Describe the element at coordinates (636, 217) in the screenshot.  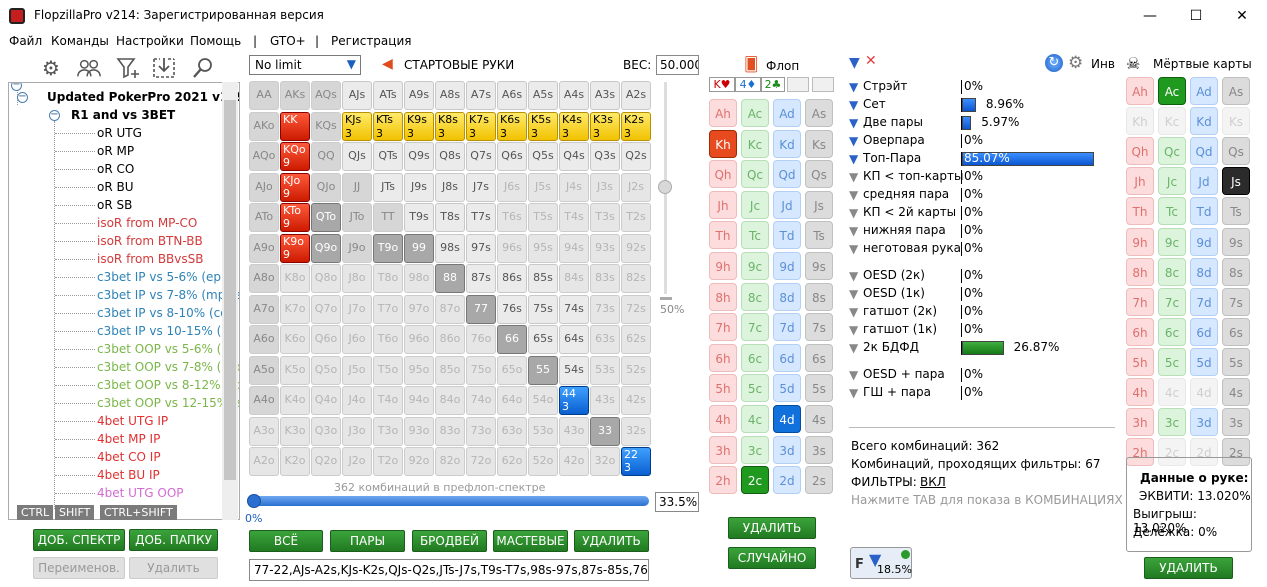
I see `hand-cell: T2s` at that location.